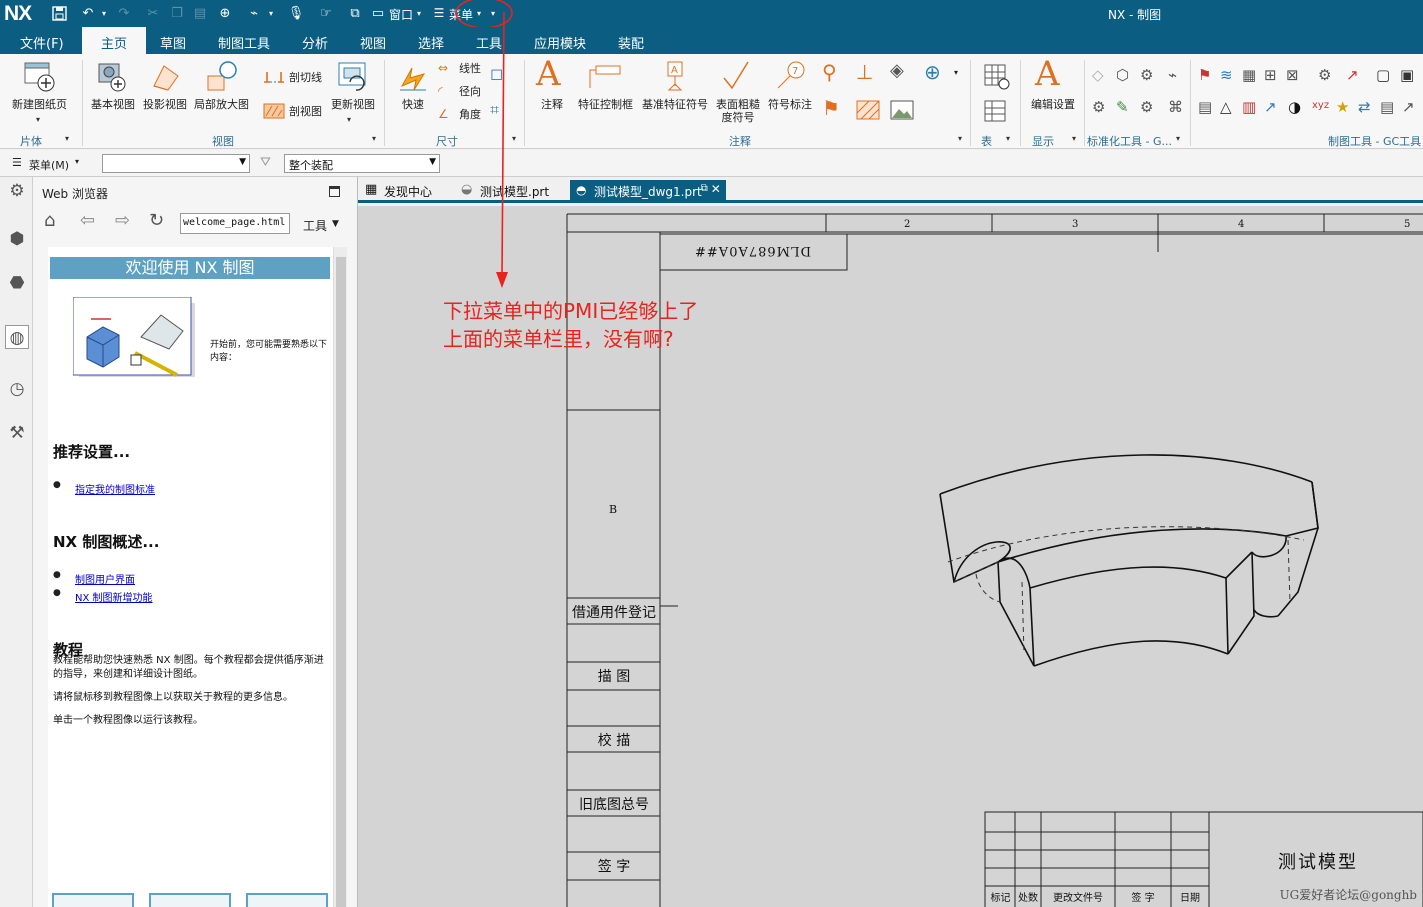 This screenshot has width=1423, height=907. Describe the element at coordinates (1383, 75) in the screenshot. I see `gc-tool-8-icon: ▢` at that location.